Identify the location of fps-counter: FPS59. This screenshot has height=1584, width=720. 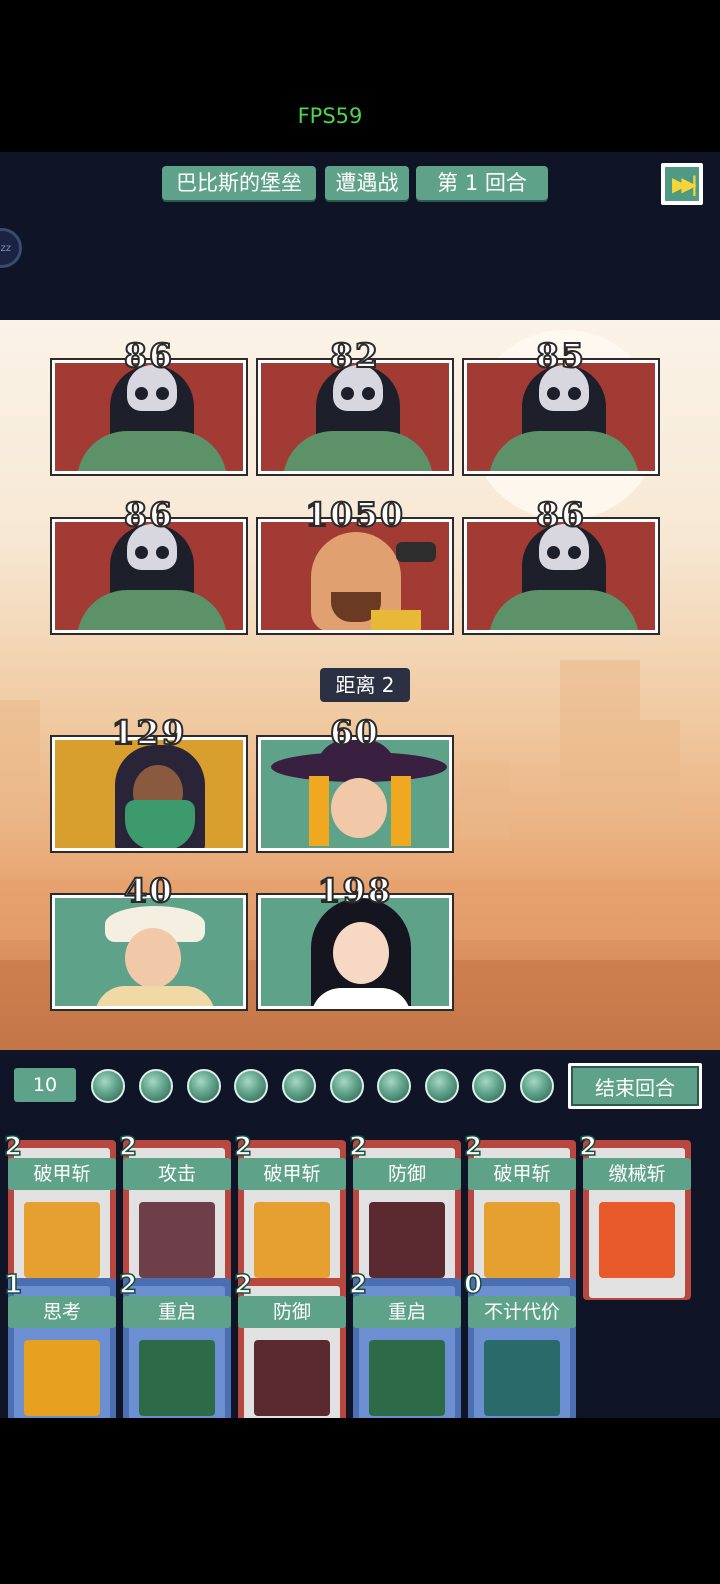
(330, 116).